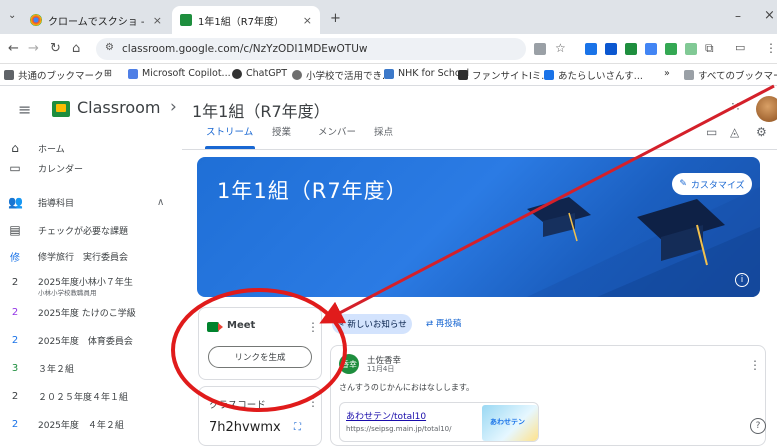 The width and height of the screenshot is (777, 446). I want to click on fullscreen-icon: ⛶, so click(297, 427).